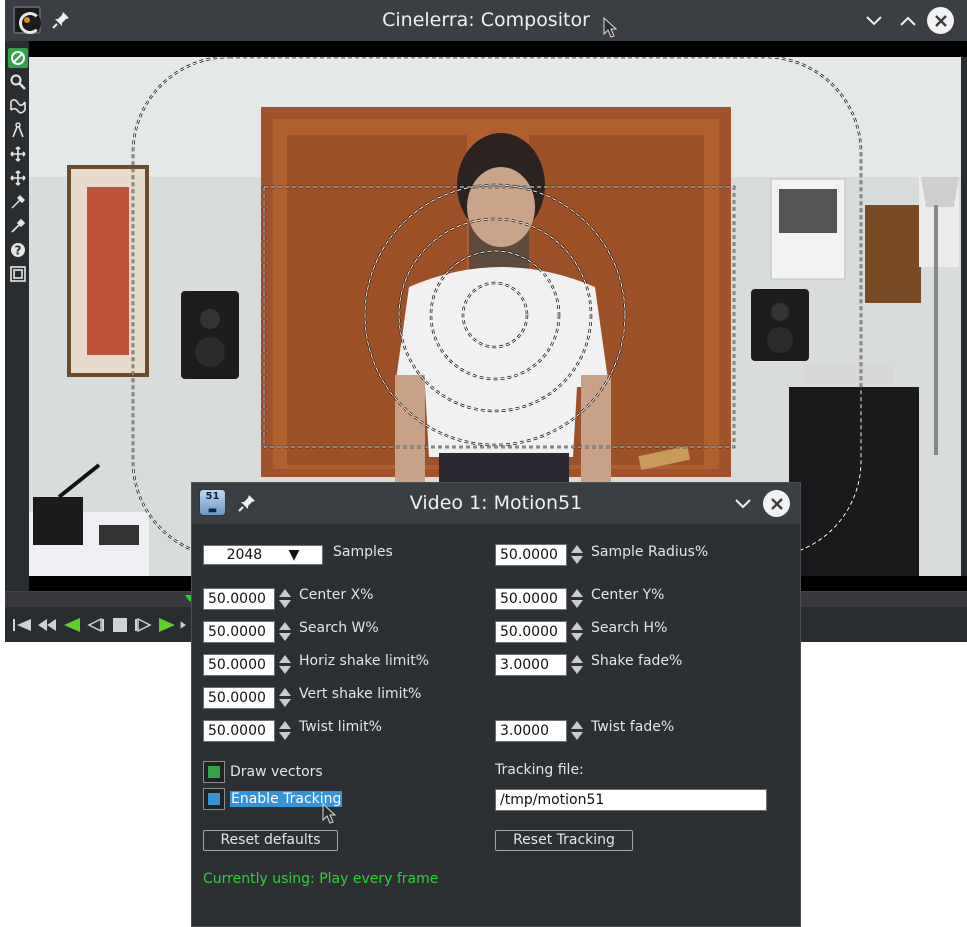 Image resolution: width=967 pixels, height=927 pixels. I want to click on enable-tracking-checkbox, so click(214, 799).